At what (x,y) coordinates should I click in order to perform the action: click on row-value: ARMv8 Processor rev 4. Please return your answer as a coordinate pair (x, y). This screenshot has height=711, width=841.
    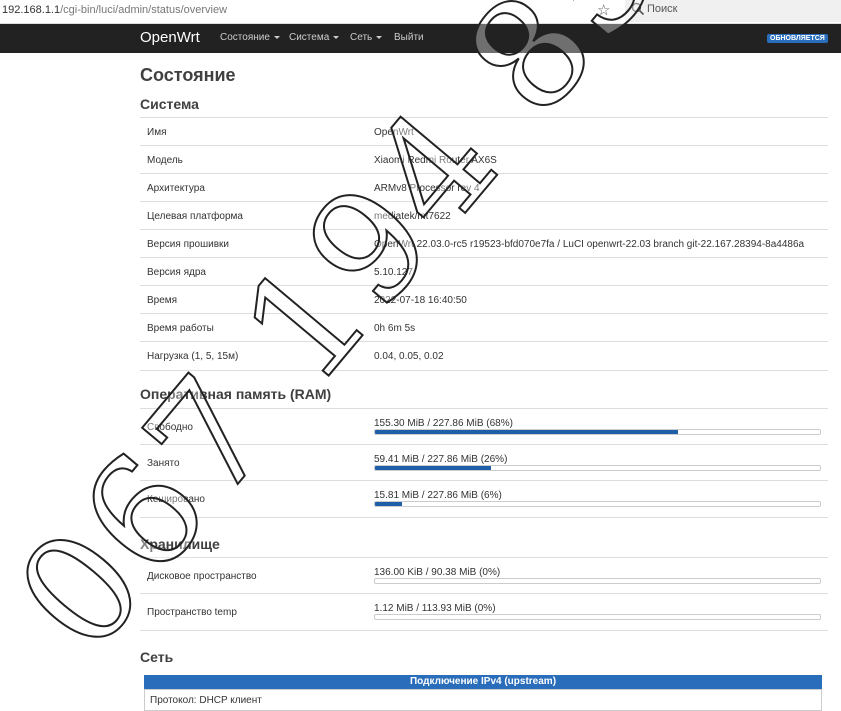
    Looking at the image, I should click on (427, 188).